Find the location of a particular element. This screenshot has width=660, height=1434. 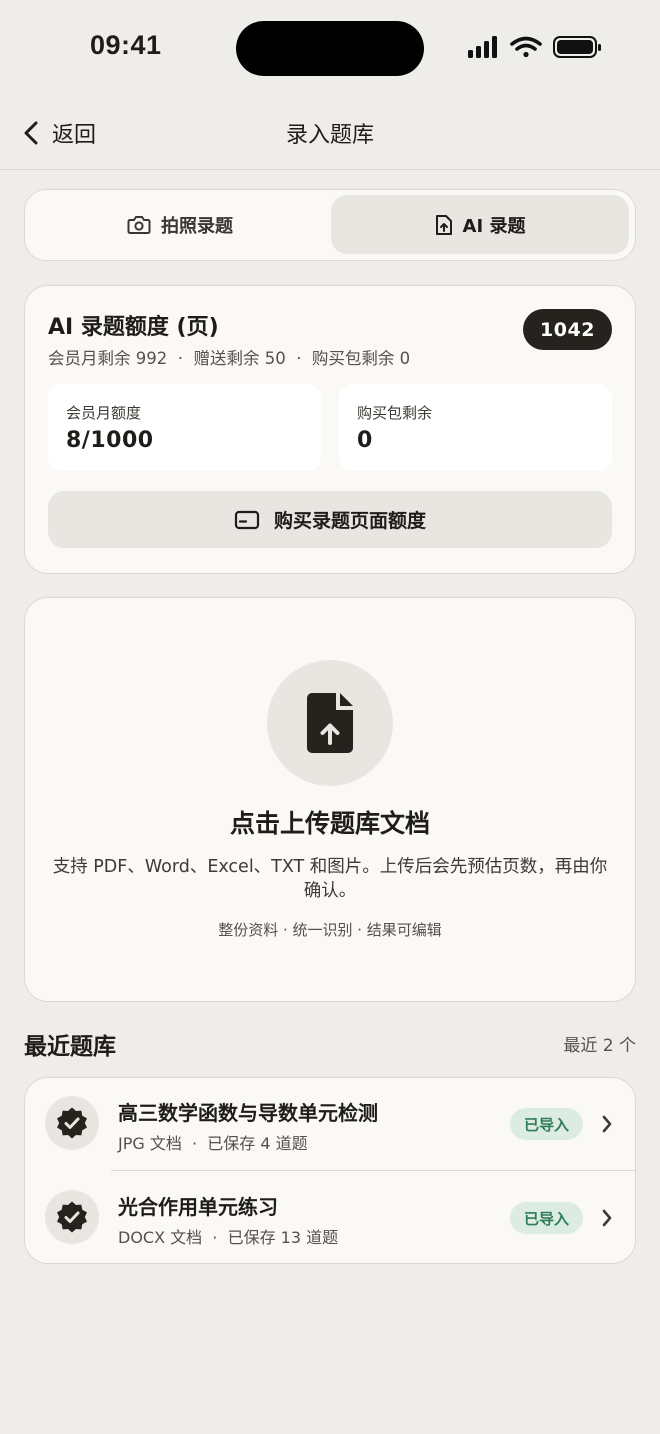

stat-member-monthly: 会员月额度 8/1000 is located at coordinates (184, 427).